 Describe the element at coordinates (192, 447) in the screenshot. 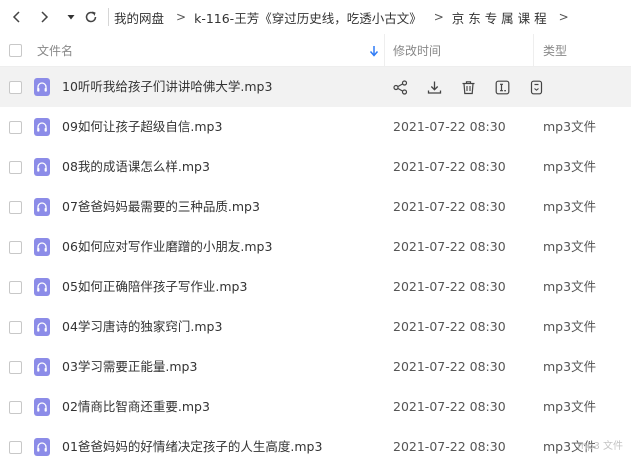

I see `file-name: 01爸爸妈妈的好情绪决定孩子的人生高度.mp3` at that location.